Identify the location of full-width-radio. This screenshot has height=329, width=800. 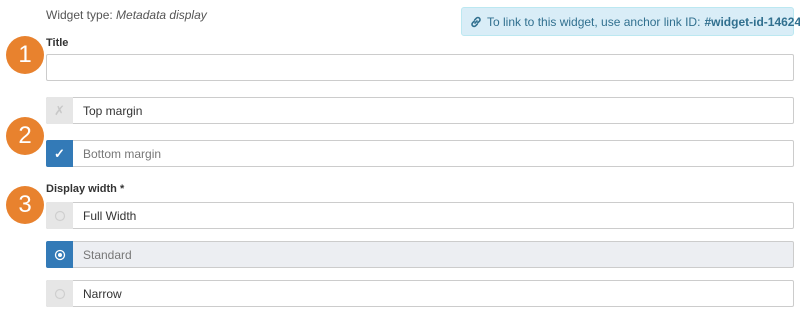
(59, 215).